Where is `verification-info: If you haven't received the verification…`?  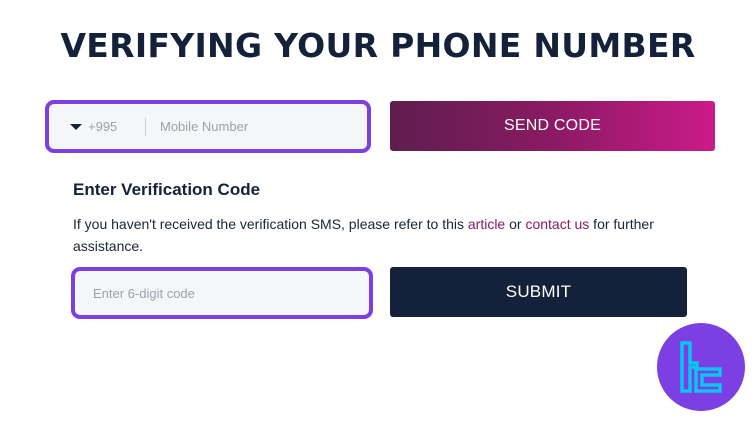 verification-info: If you haven't received the verification… is located at coordinates (393, 235).